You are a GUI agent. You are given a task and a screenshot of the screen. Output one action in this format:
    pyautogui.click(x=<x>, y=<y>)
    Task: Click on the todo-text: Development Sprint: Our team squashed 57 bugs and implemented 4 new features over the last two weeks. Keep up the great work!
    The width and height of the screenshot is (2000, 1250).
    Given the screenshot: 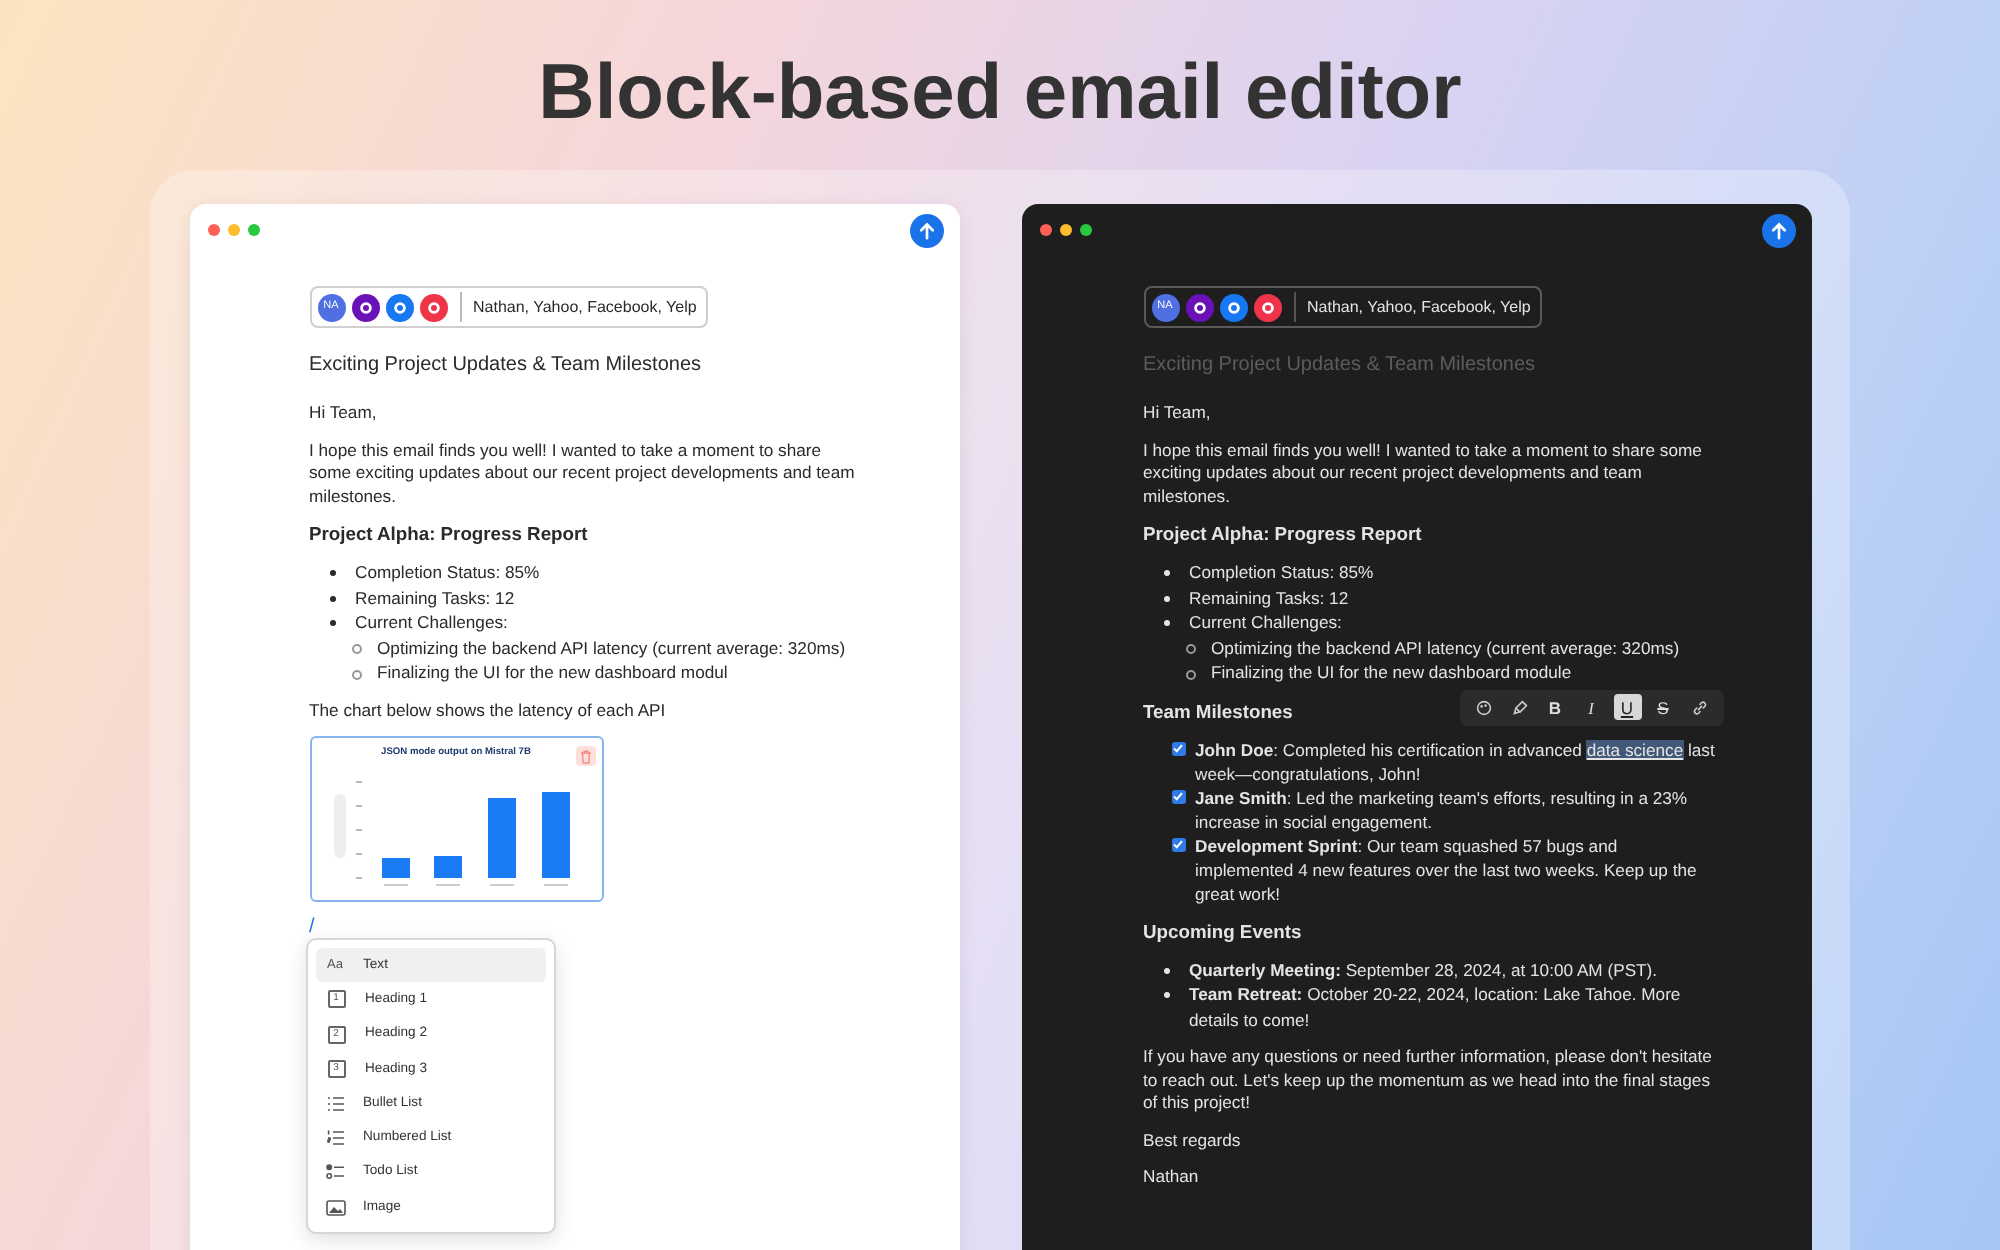 What is the action you would take?
    pyautogui.click(x=1447, y=869)
    